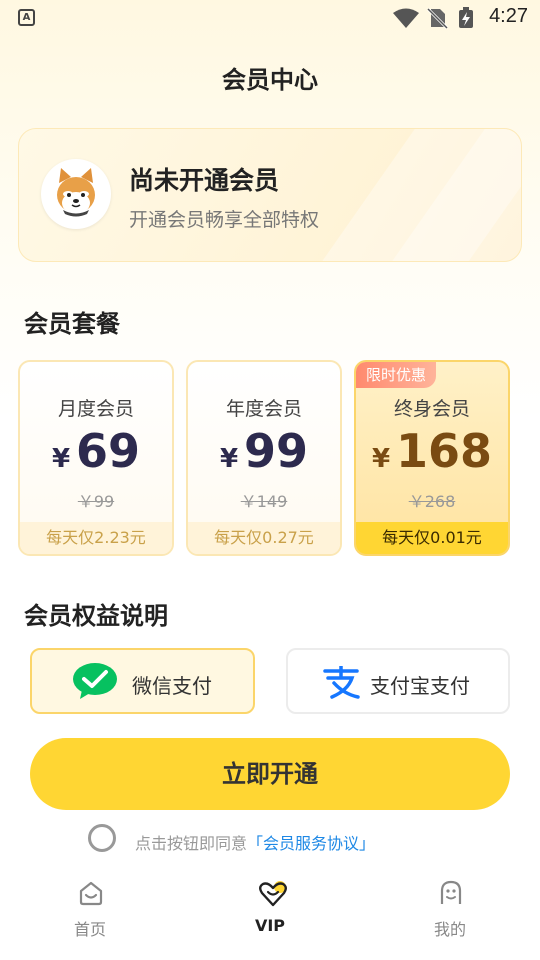 This screenshot has height=960, width=540. I want to click on plan-price: ¥168, so click(432, 451).